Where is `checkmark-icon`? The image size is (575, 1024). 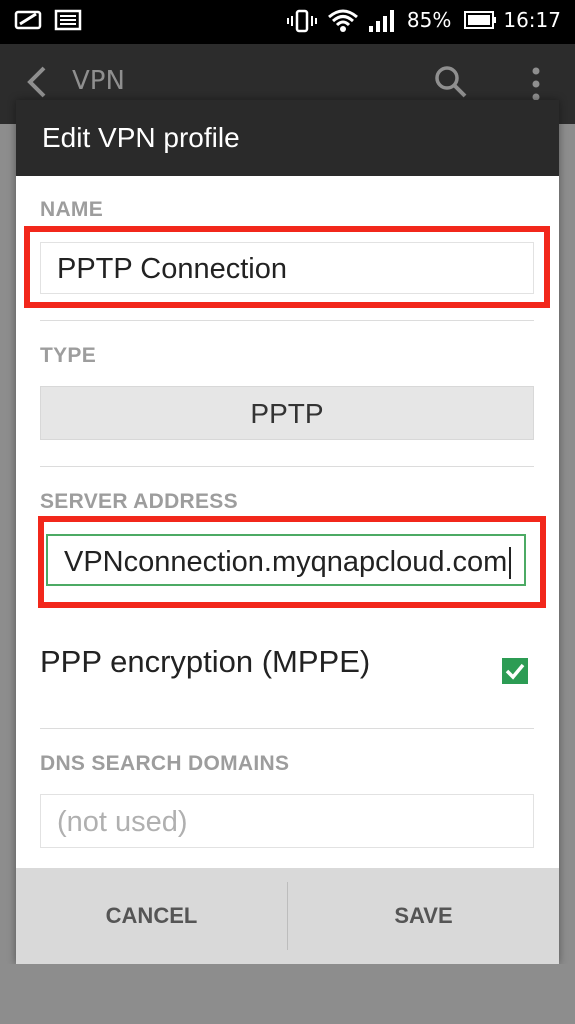 checkmark-icon is located at coordinates (515, 671).